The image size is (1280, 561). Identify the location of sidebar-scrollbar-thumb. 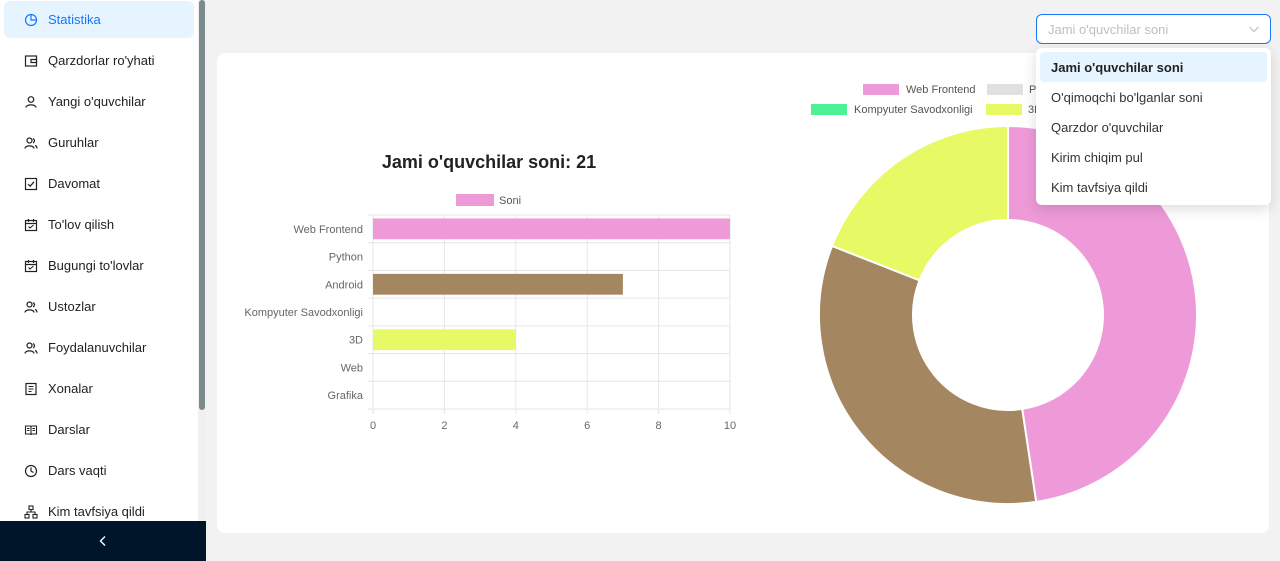
(202, 205).